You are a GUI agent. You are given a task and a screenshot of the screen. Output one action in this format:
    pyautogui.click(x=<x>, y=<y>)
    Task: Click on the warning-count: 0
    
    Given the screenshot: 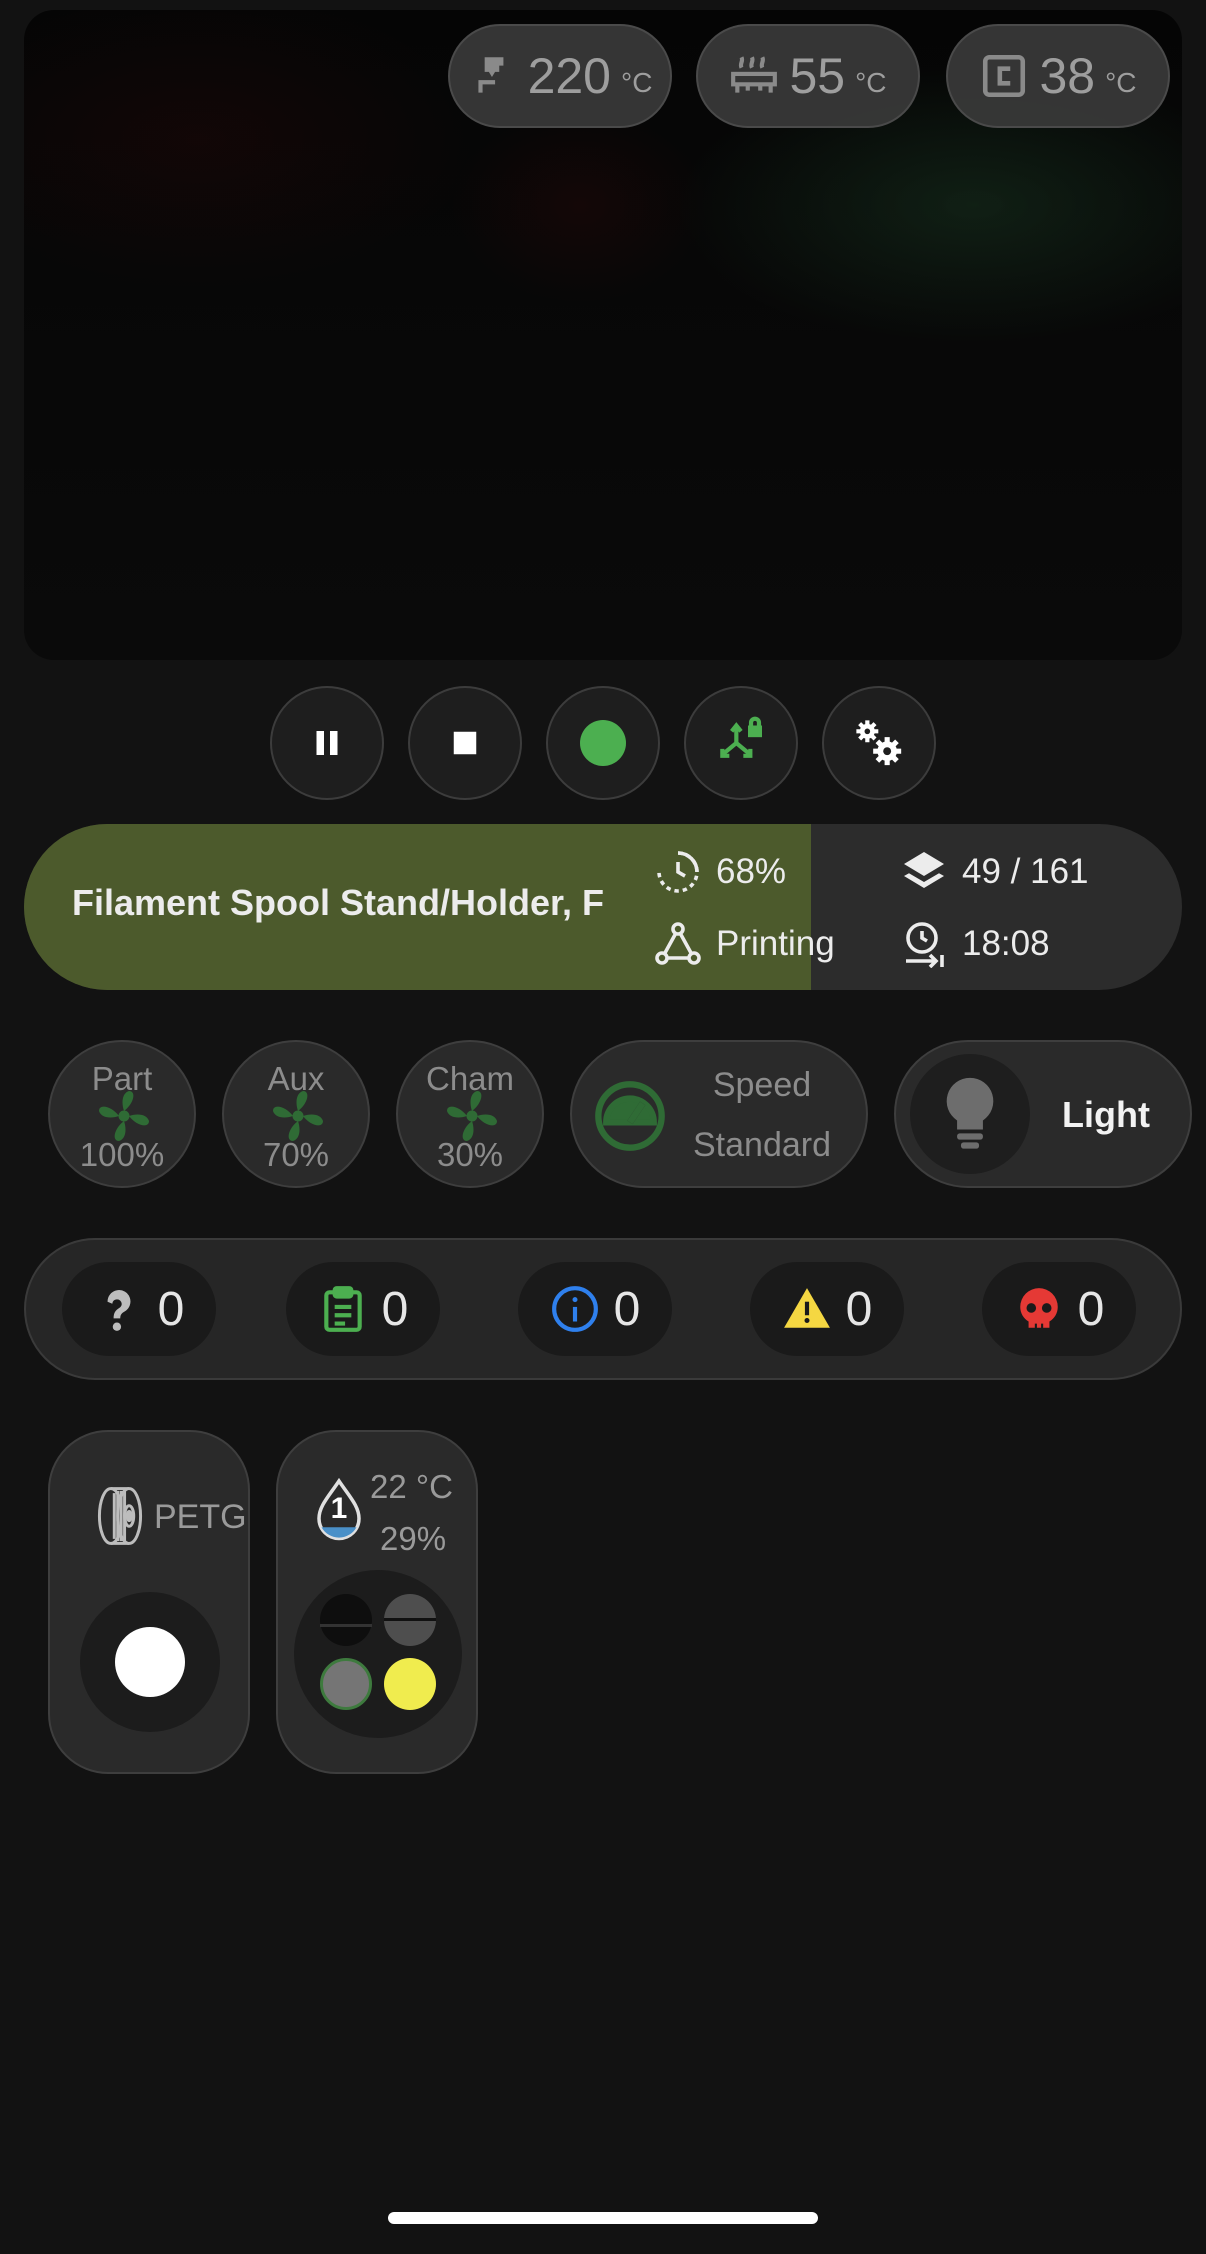 What is the action you would take?
    pyautogui.click(x=859, y=1309)
    